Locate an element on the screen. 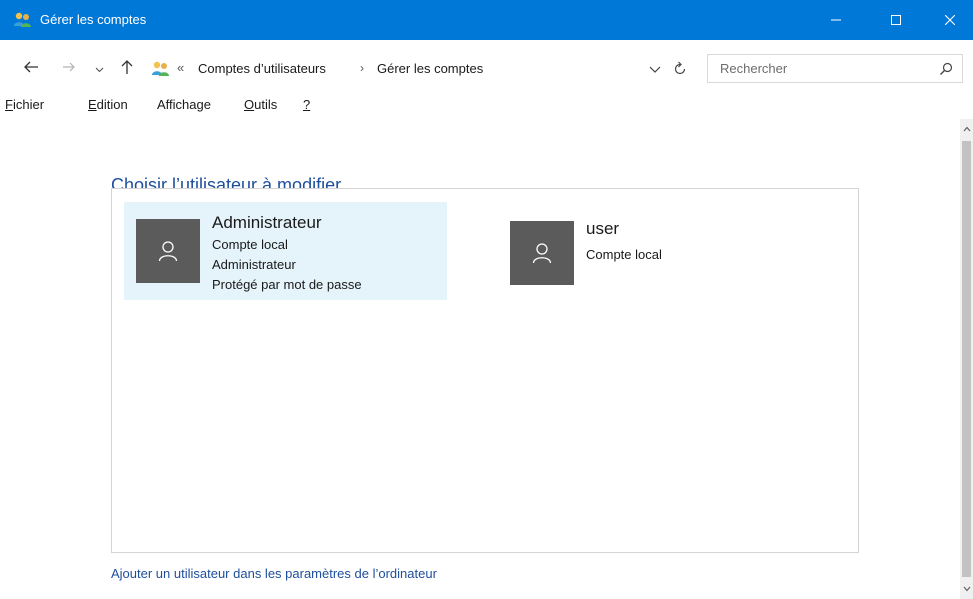  account-tile-user: user Compte local is located at coordinates (652, 249).